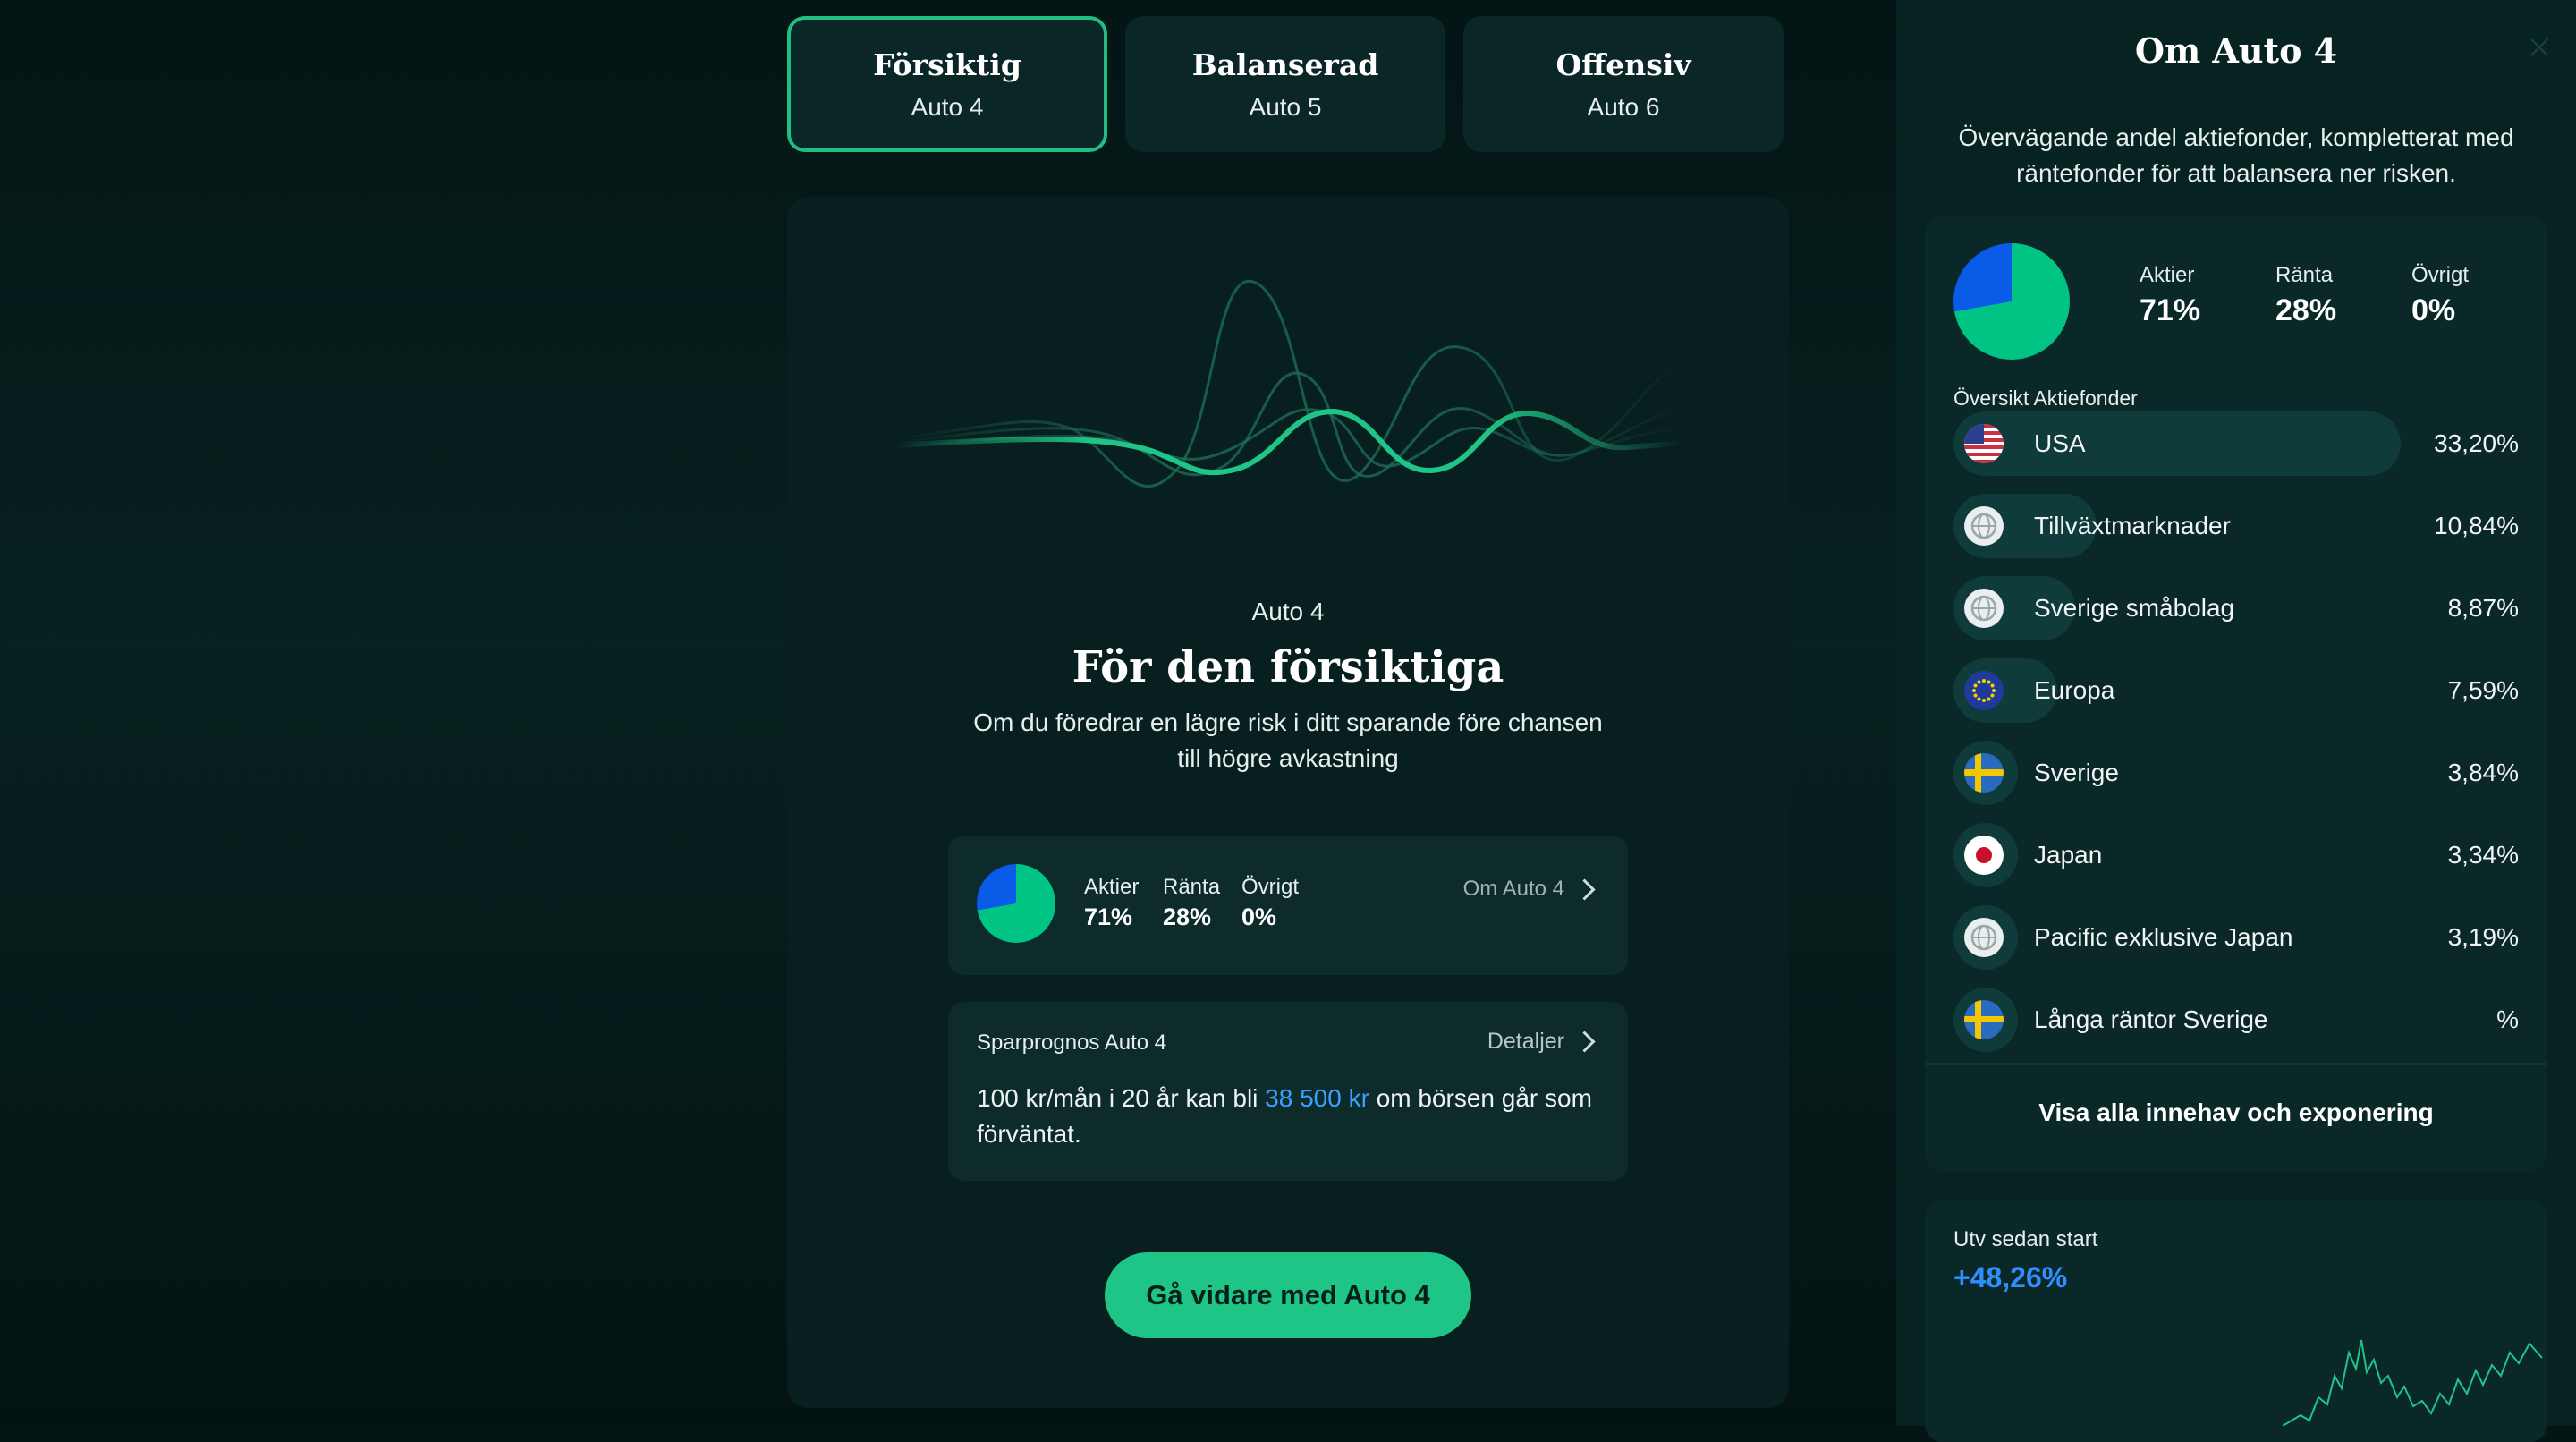 The image size is (2576, 1442). I want to click on about-fund-label: Om Auto 4, so click(1513, 889).